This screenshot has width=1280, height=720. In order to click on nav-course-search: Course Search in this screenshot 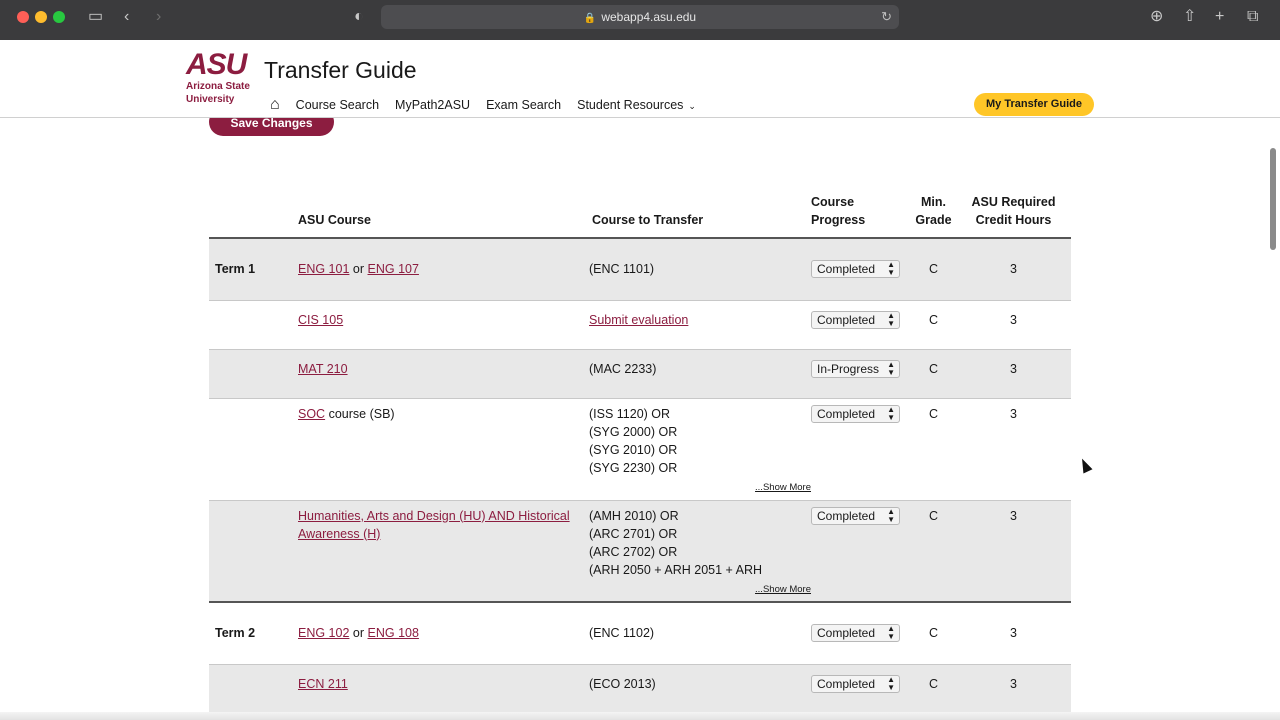, I will do `click(337, 105)`.